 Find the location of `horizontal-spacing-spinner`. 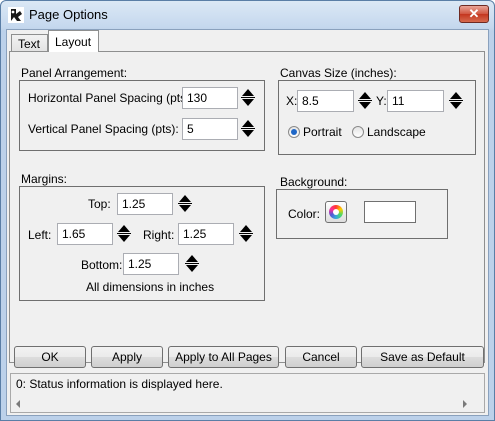

horizontal-spacing-spinner is located at coordinates (248, 98).